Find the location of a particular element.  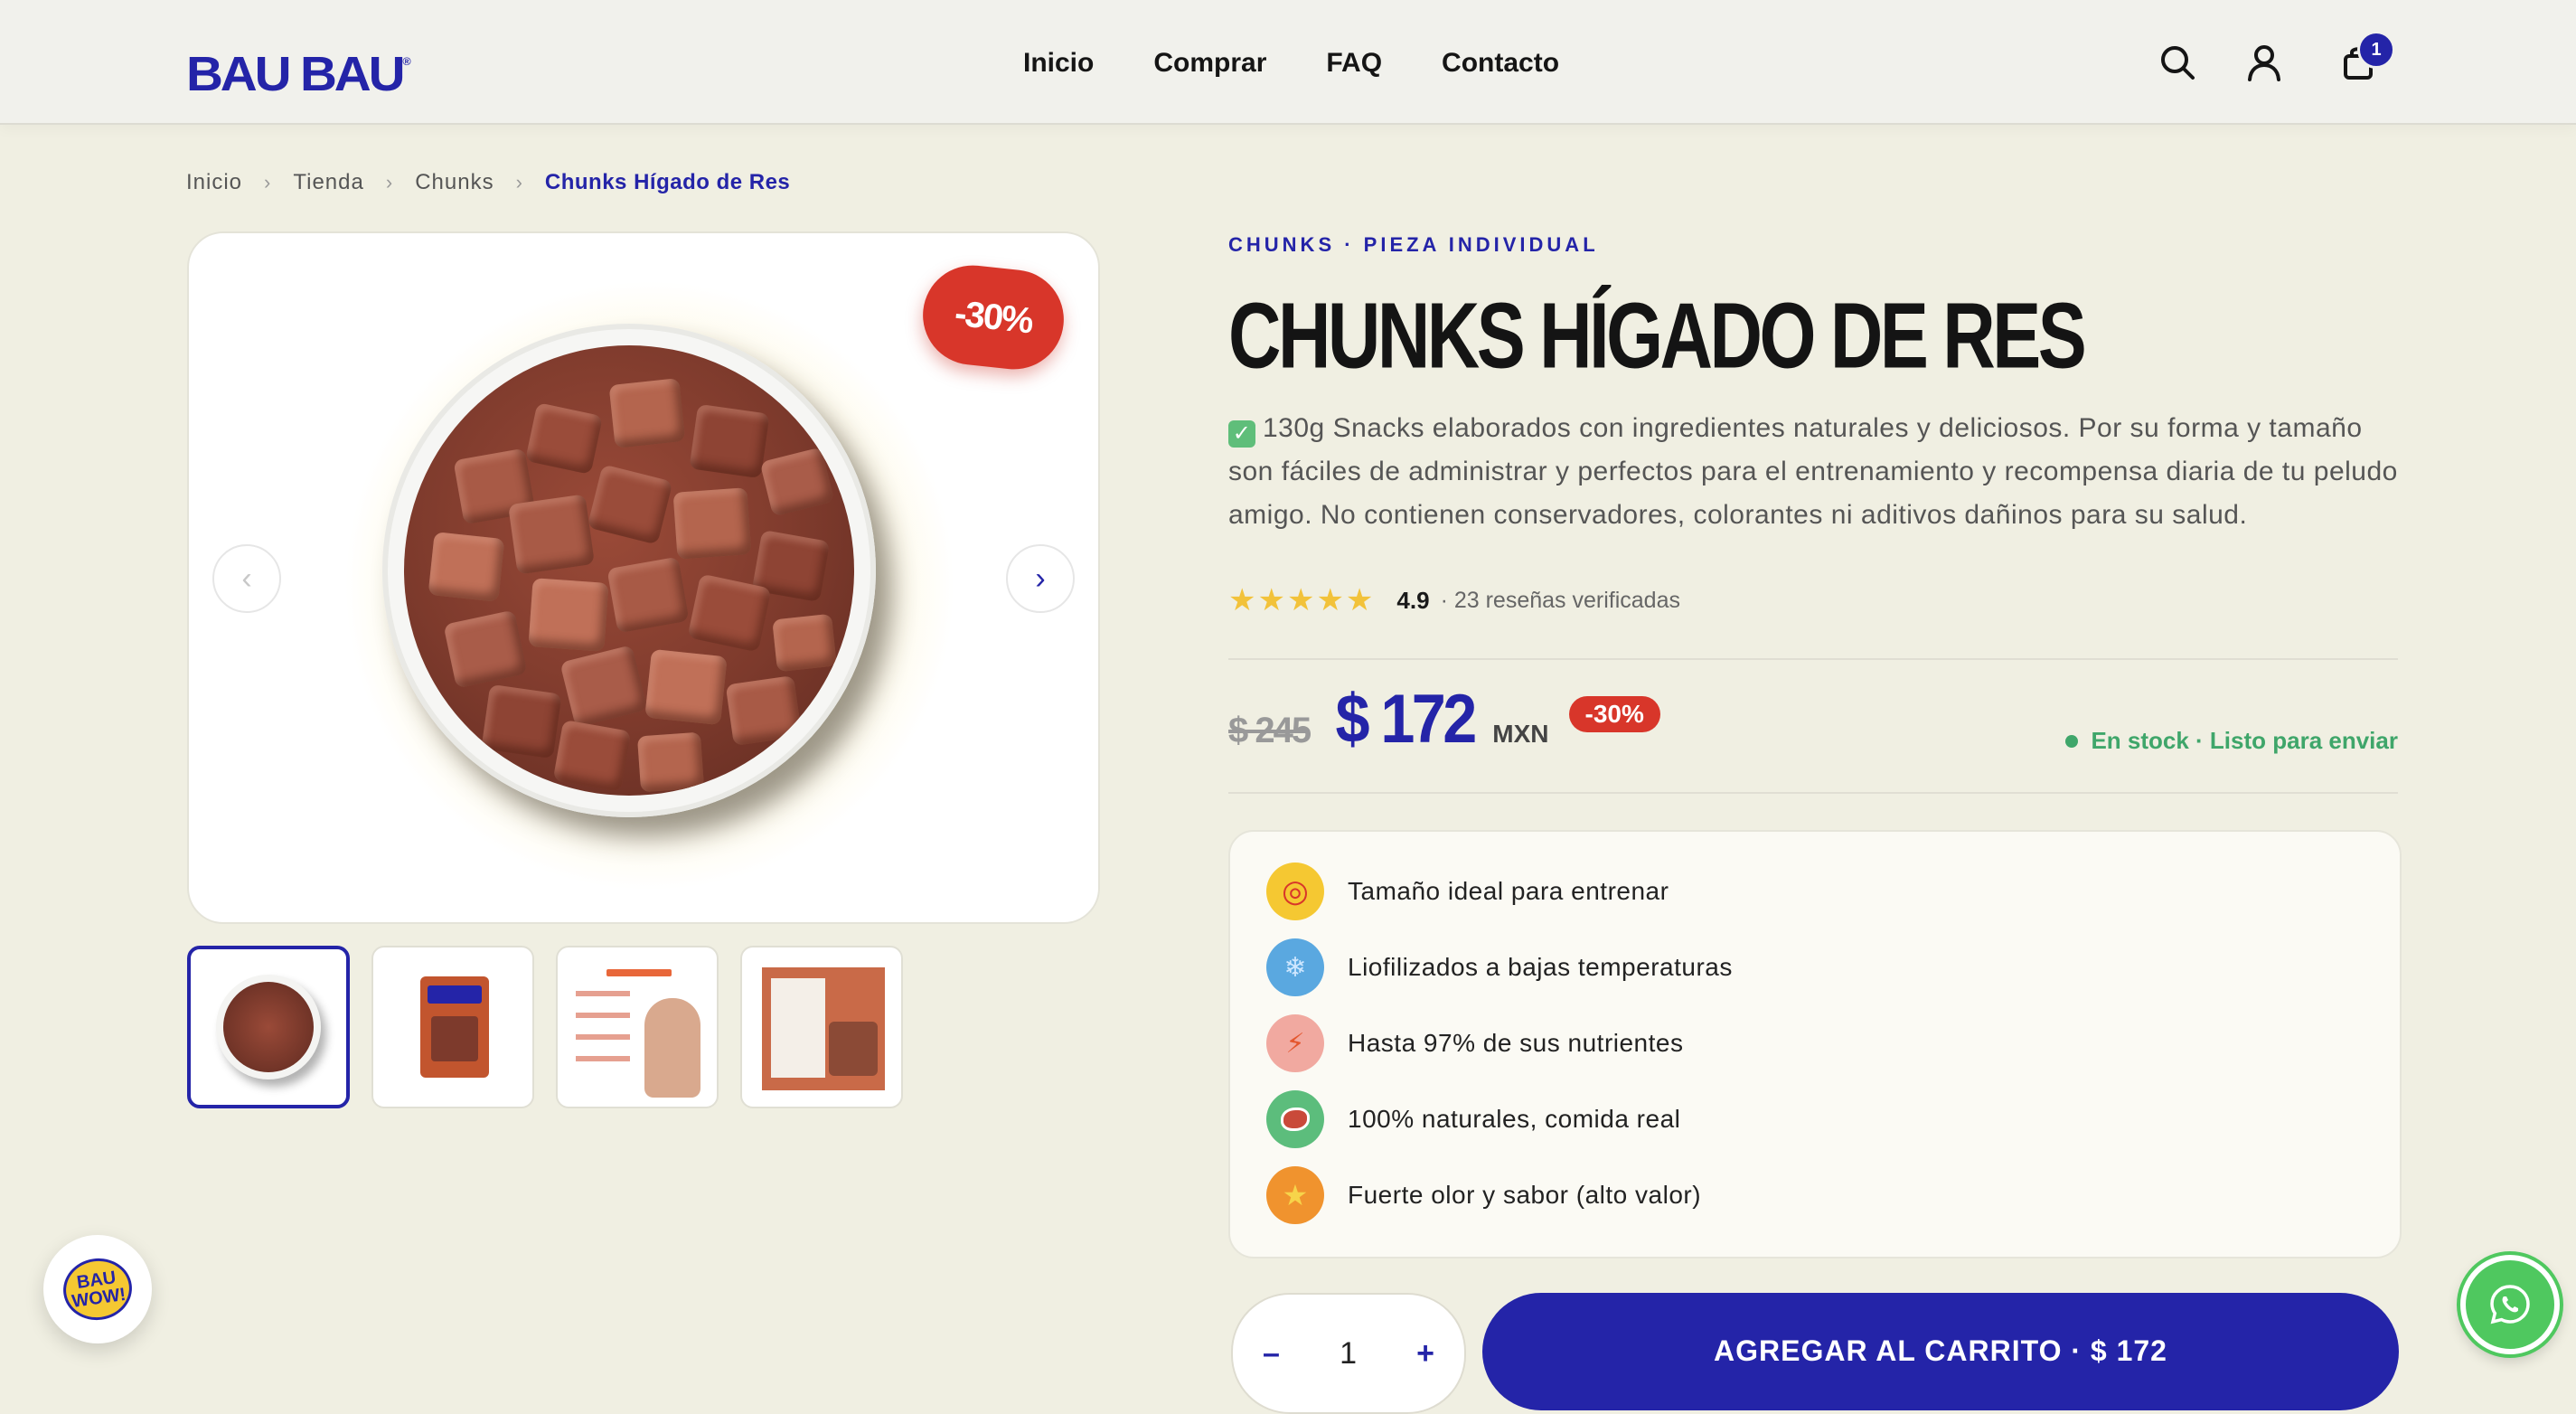

meat-icon is located at coordinates (1295, 1119).